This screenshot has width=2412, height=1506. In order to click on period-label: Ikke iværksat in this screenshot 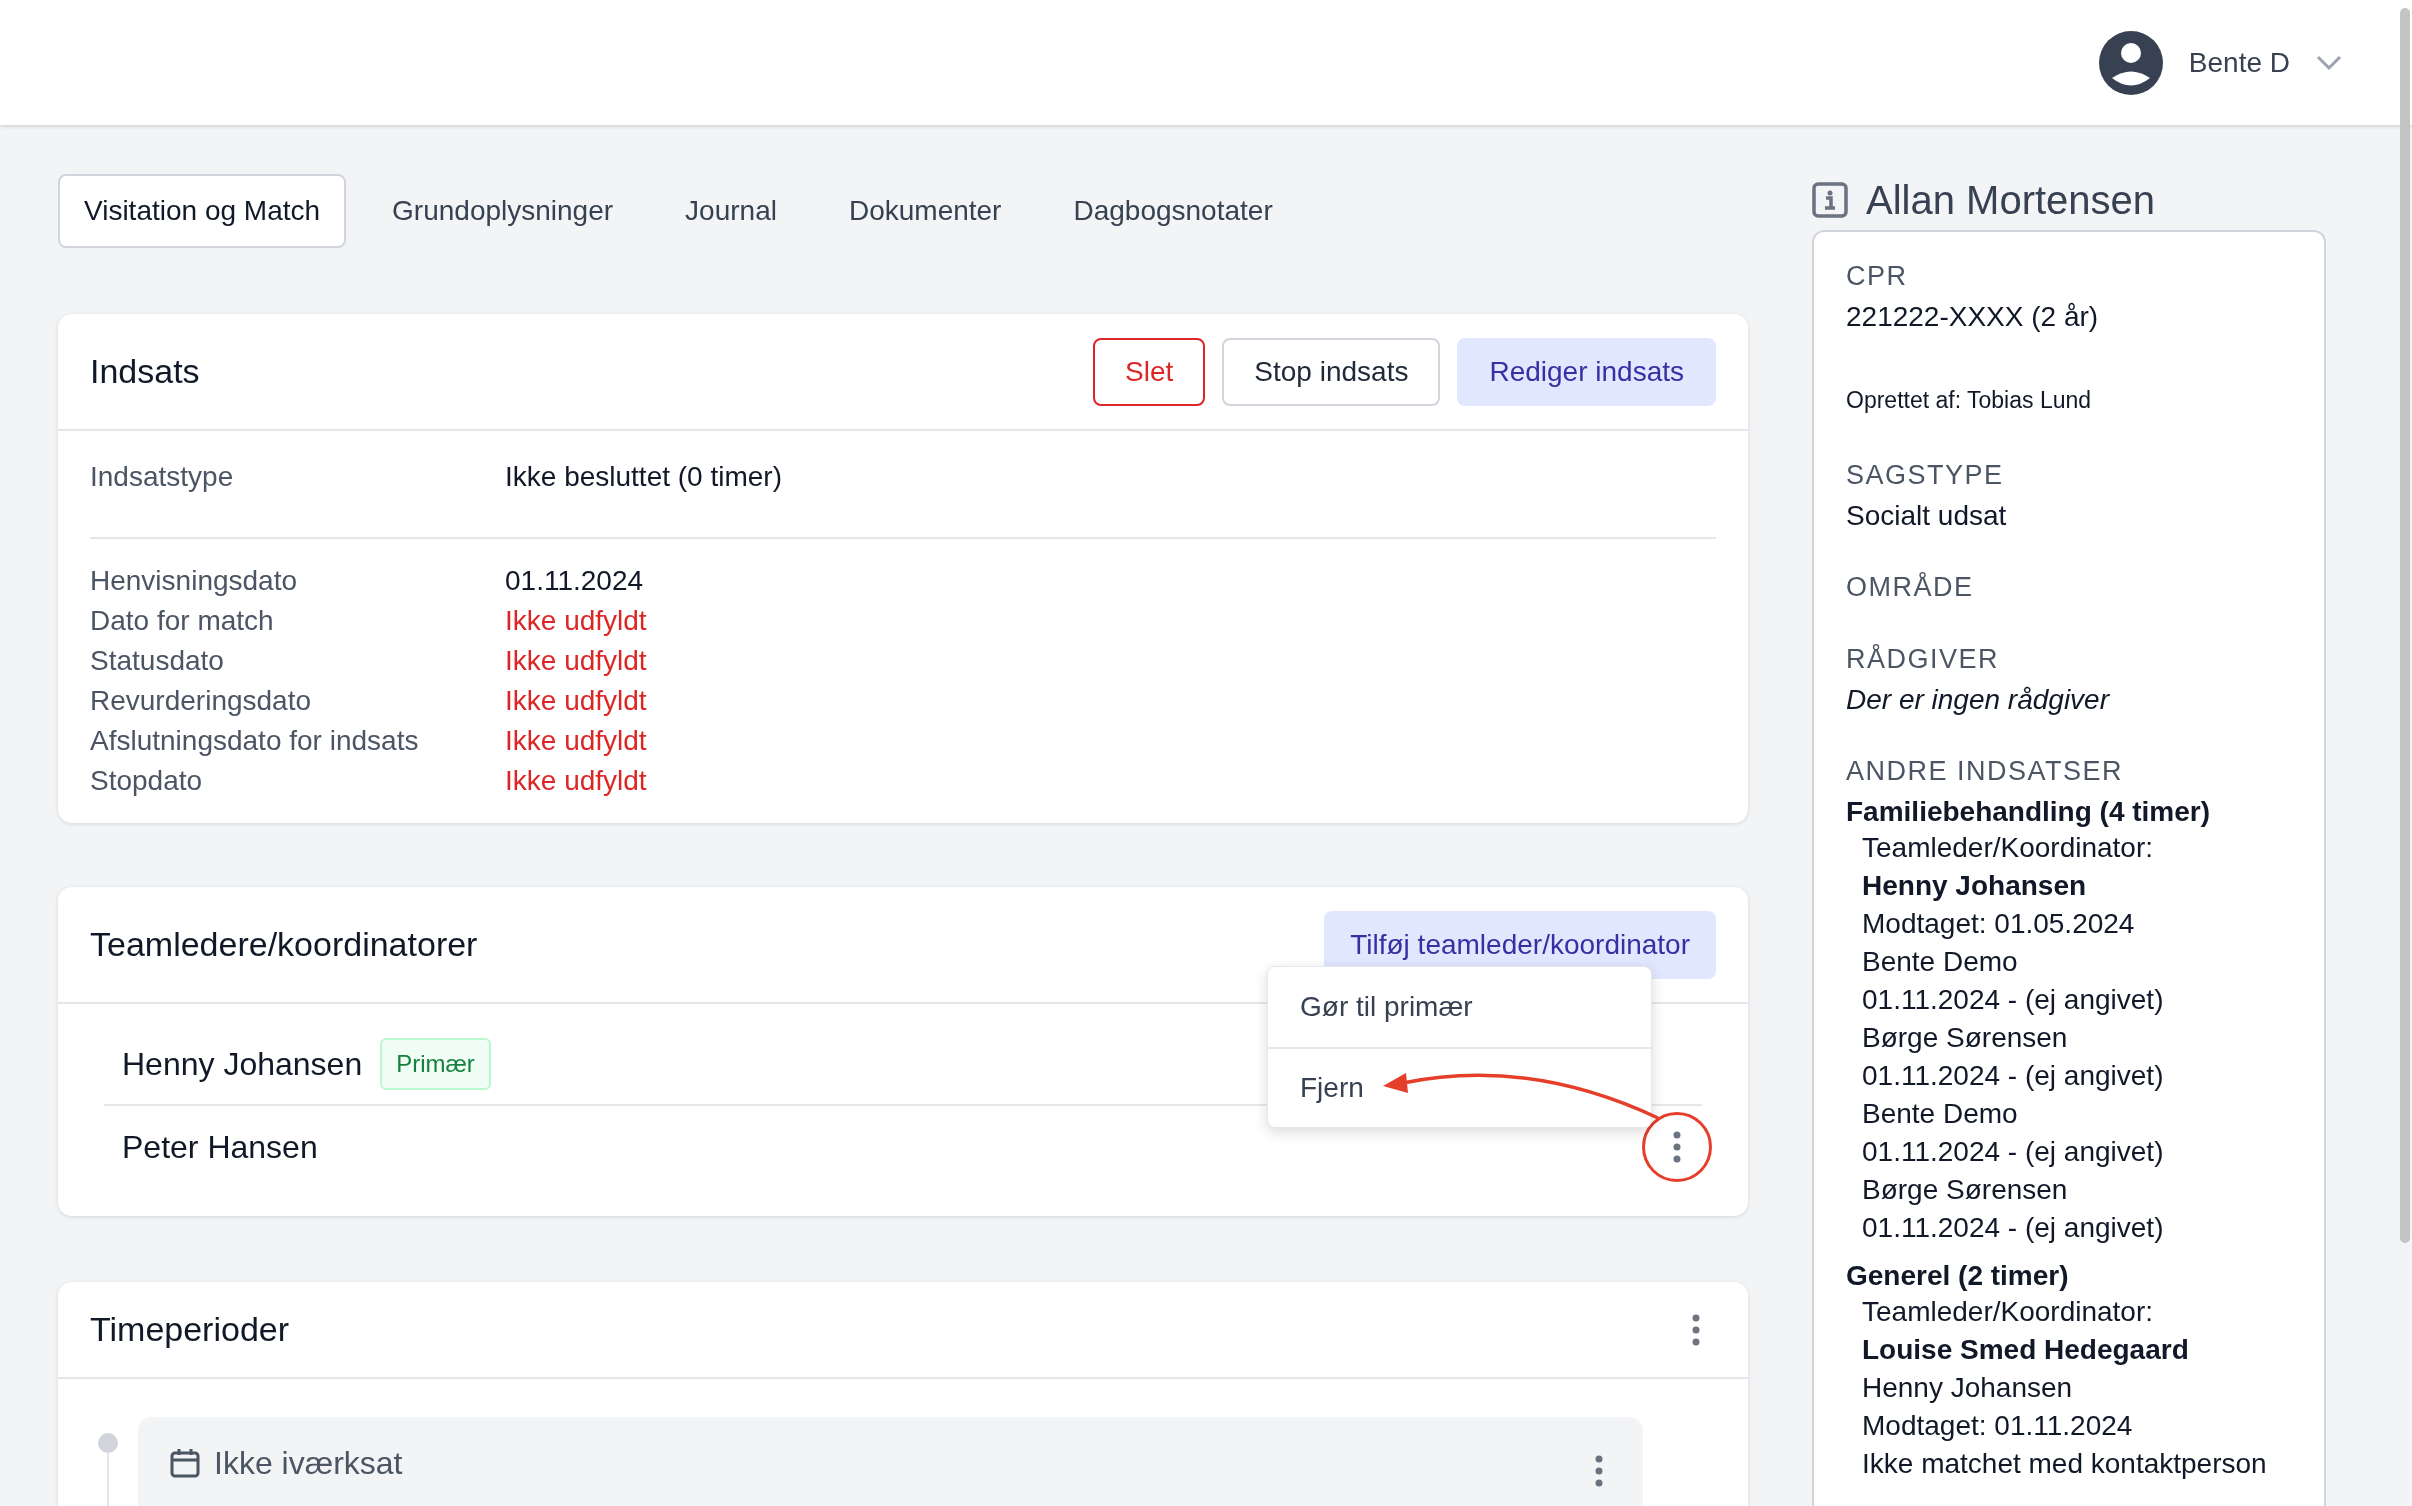, I will do `click(308, 1463)`.